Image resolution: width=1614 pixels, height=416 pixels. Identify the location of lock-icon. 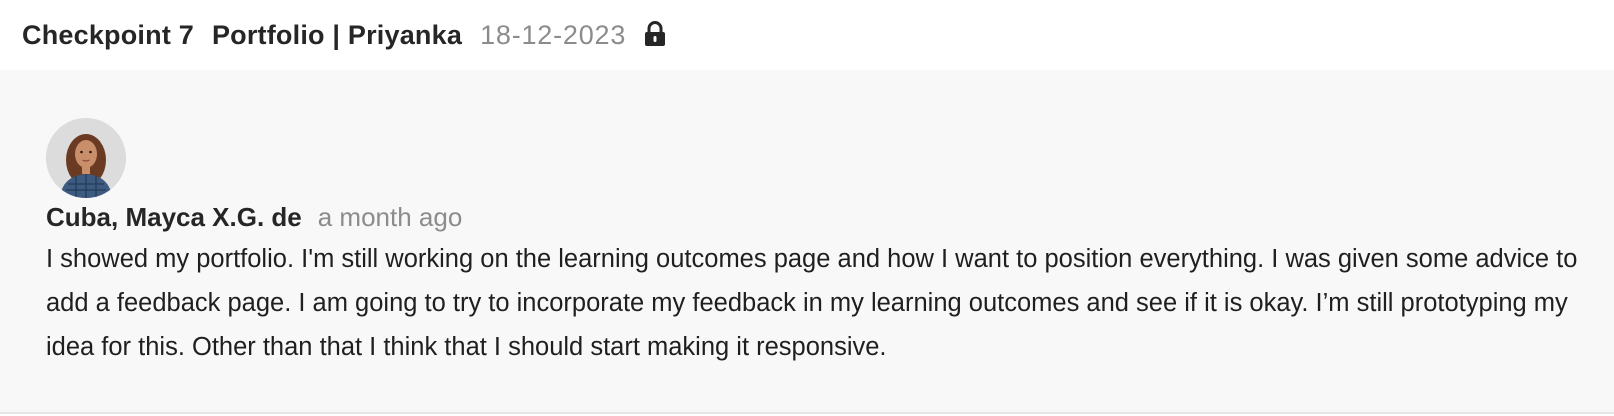
(655, 34).